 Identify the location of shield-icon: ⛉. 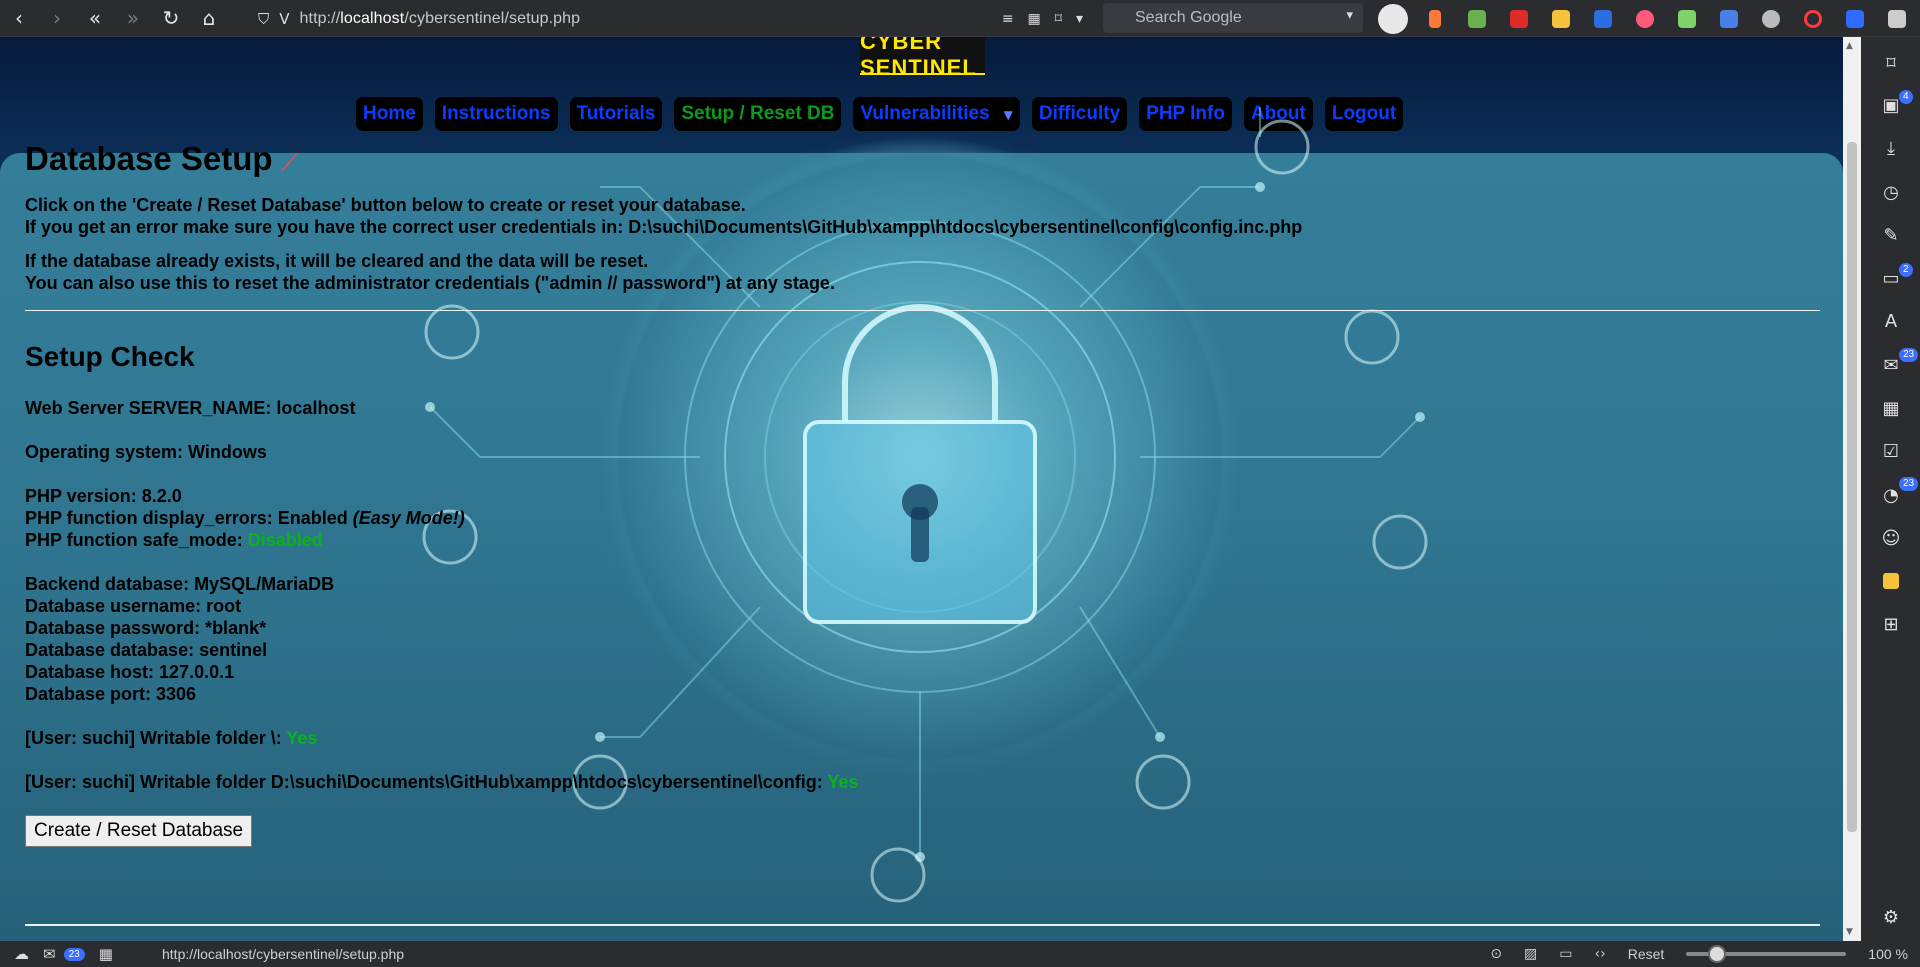
(263, 19).